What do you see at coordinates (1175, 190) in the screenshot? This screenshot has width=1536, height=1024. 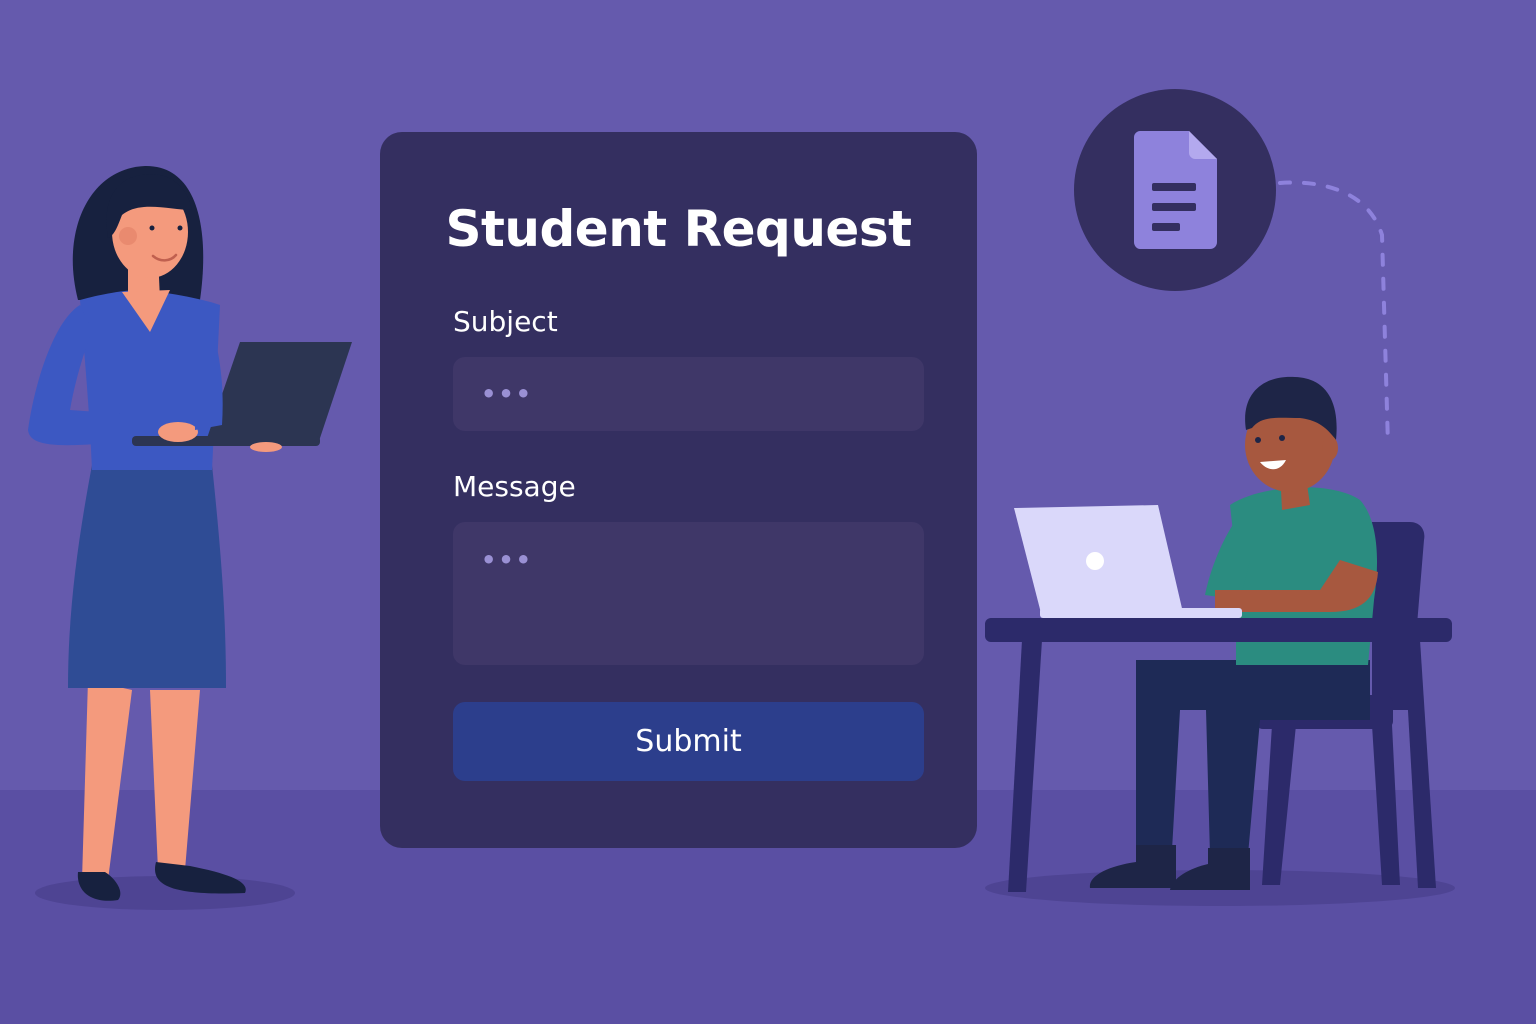 I see `document-icon` at bounding box center [1175, 190].